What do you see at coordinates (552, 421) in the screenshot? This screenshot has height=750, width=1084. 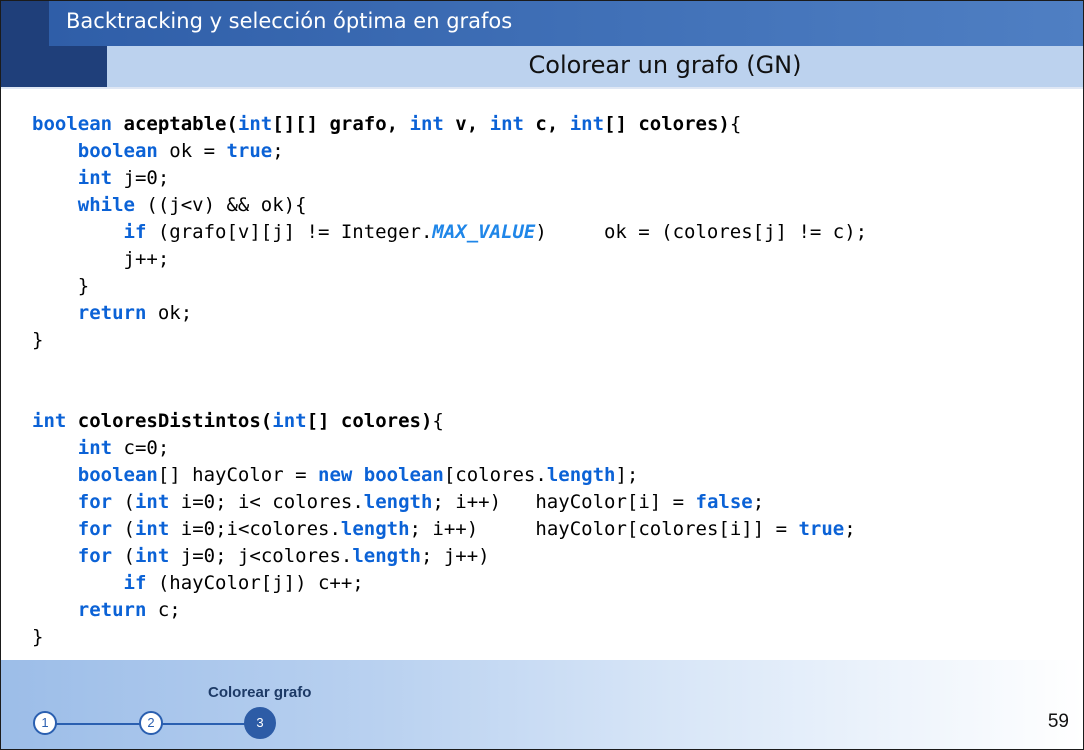 I see `code-line: int coloresDistintos(int[] colores){` at bounding box center [552, 421].